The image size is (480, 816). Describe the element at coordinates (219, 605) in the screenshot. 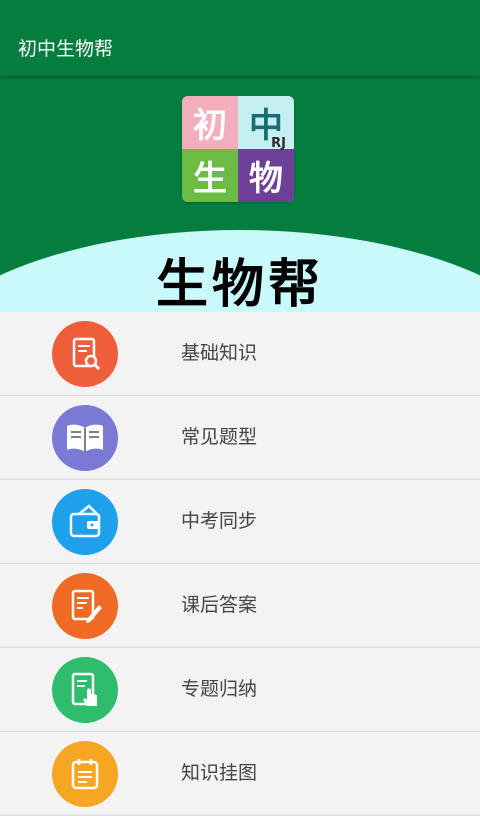

I see `menu-item-label: 课后答案` at that location.